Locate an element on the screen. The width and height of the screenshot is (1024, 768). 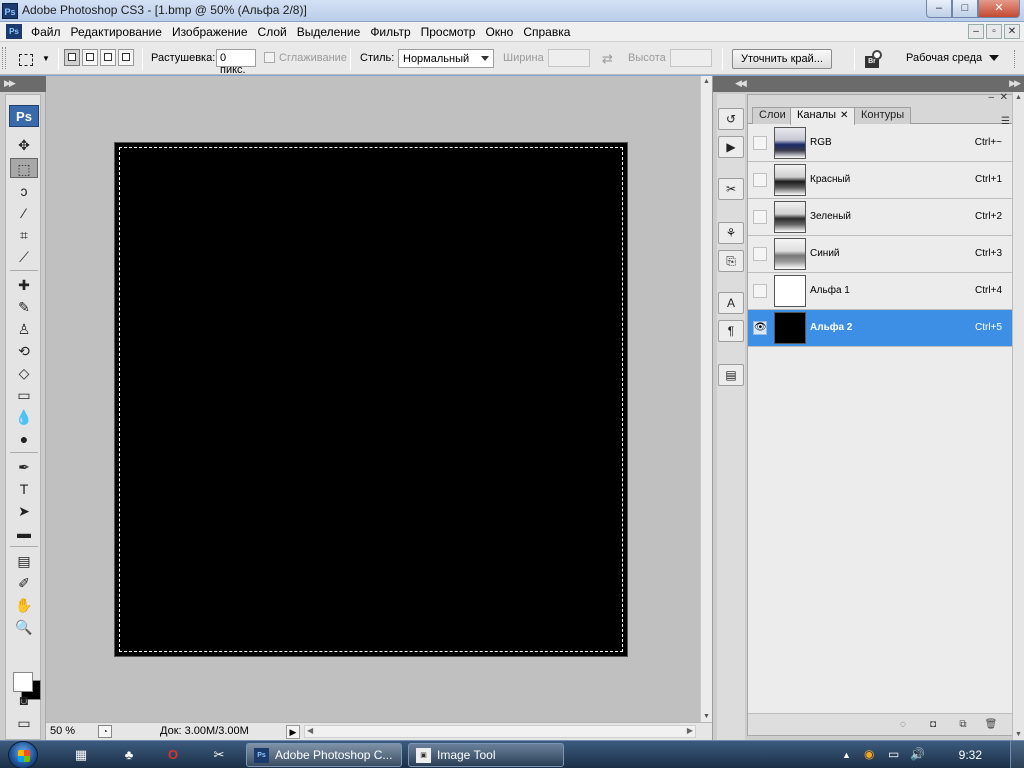
channel-row-alpha-2: 👁 Альфа 2 Ctrl+5 is located at coordinates (880, 328).